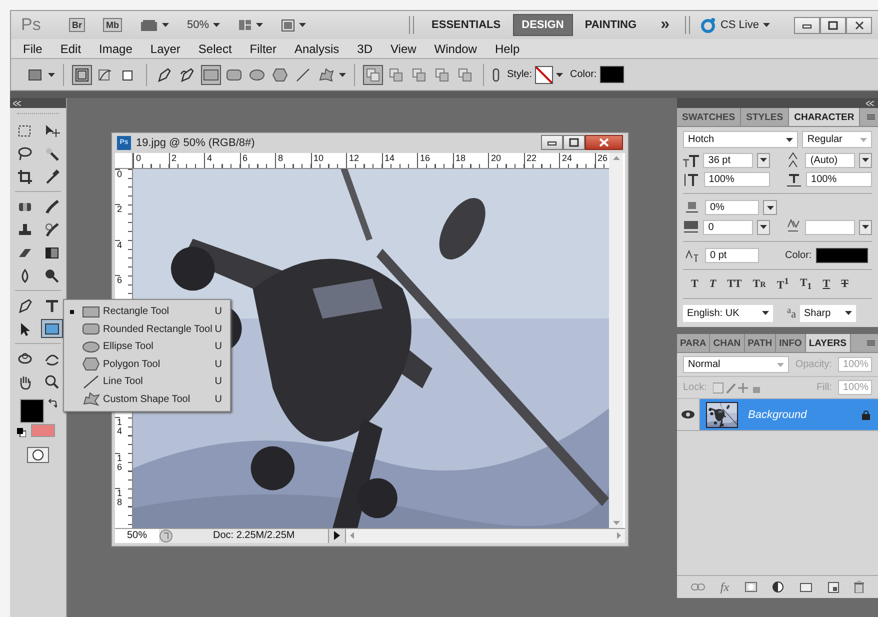  Describe the element at coordinates (612, 74) in the screenshot. I see `color-swatch` at that location.